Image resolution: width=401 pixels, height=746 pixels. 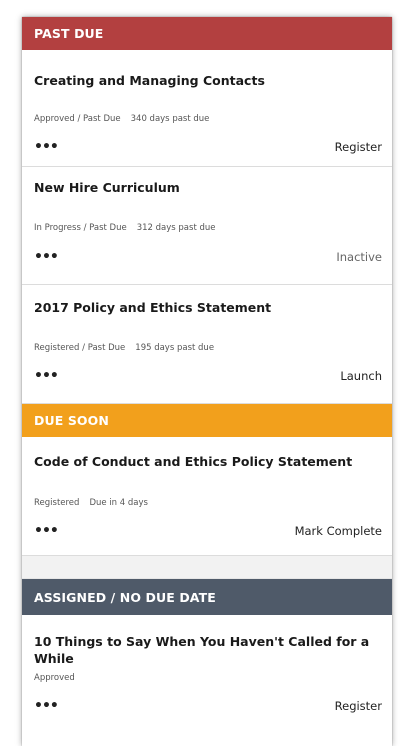 I want to click on course-status: Approved, so click(x=54, y=678).